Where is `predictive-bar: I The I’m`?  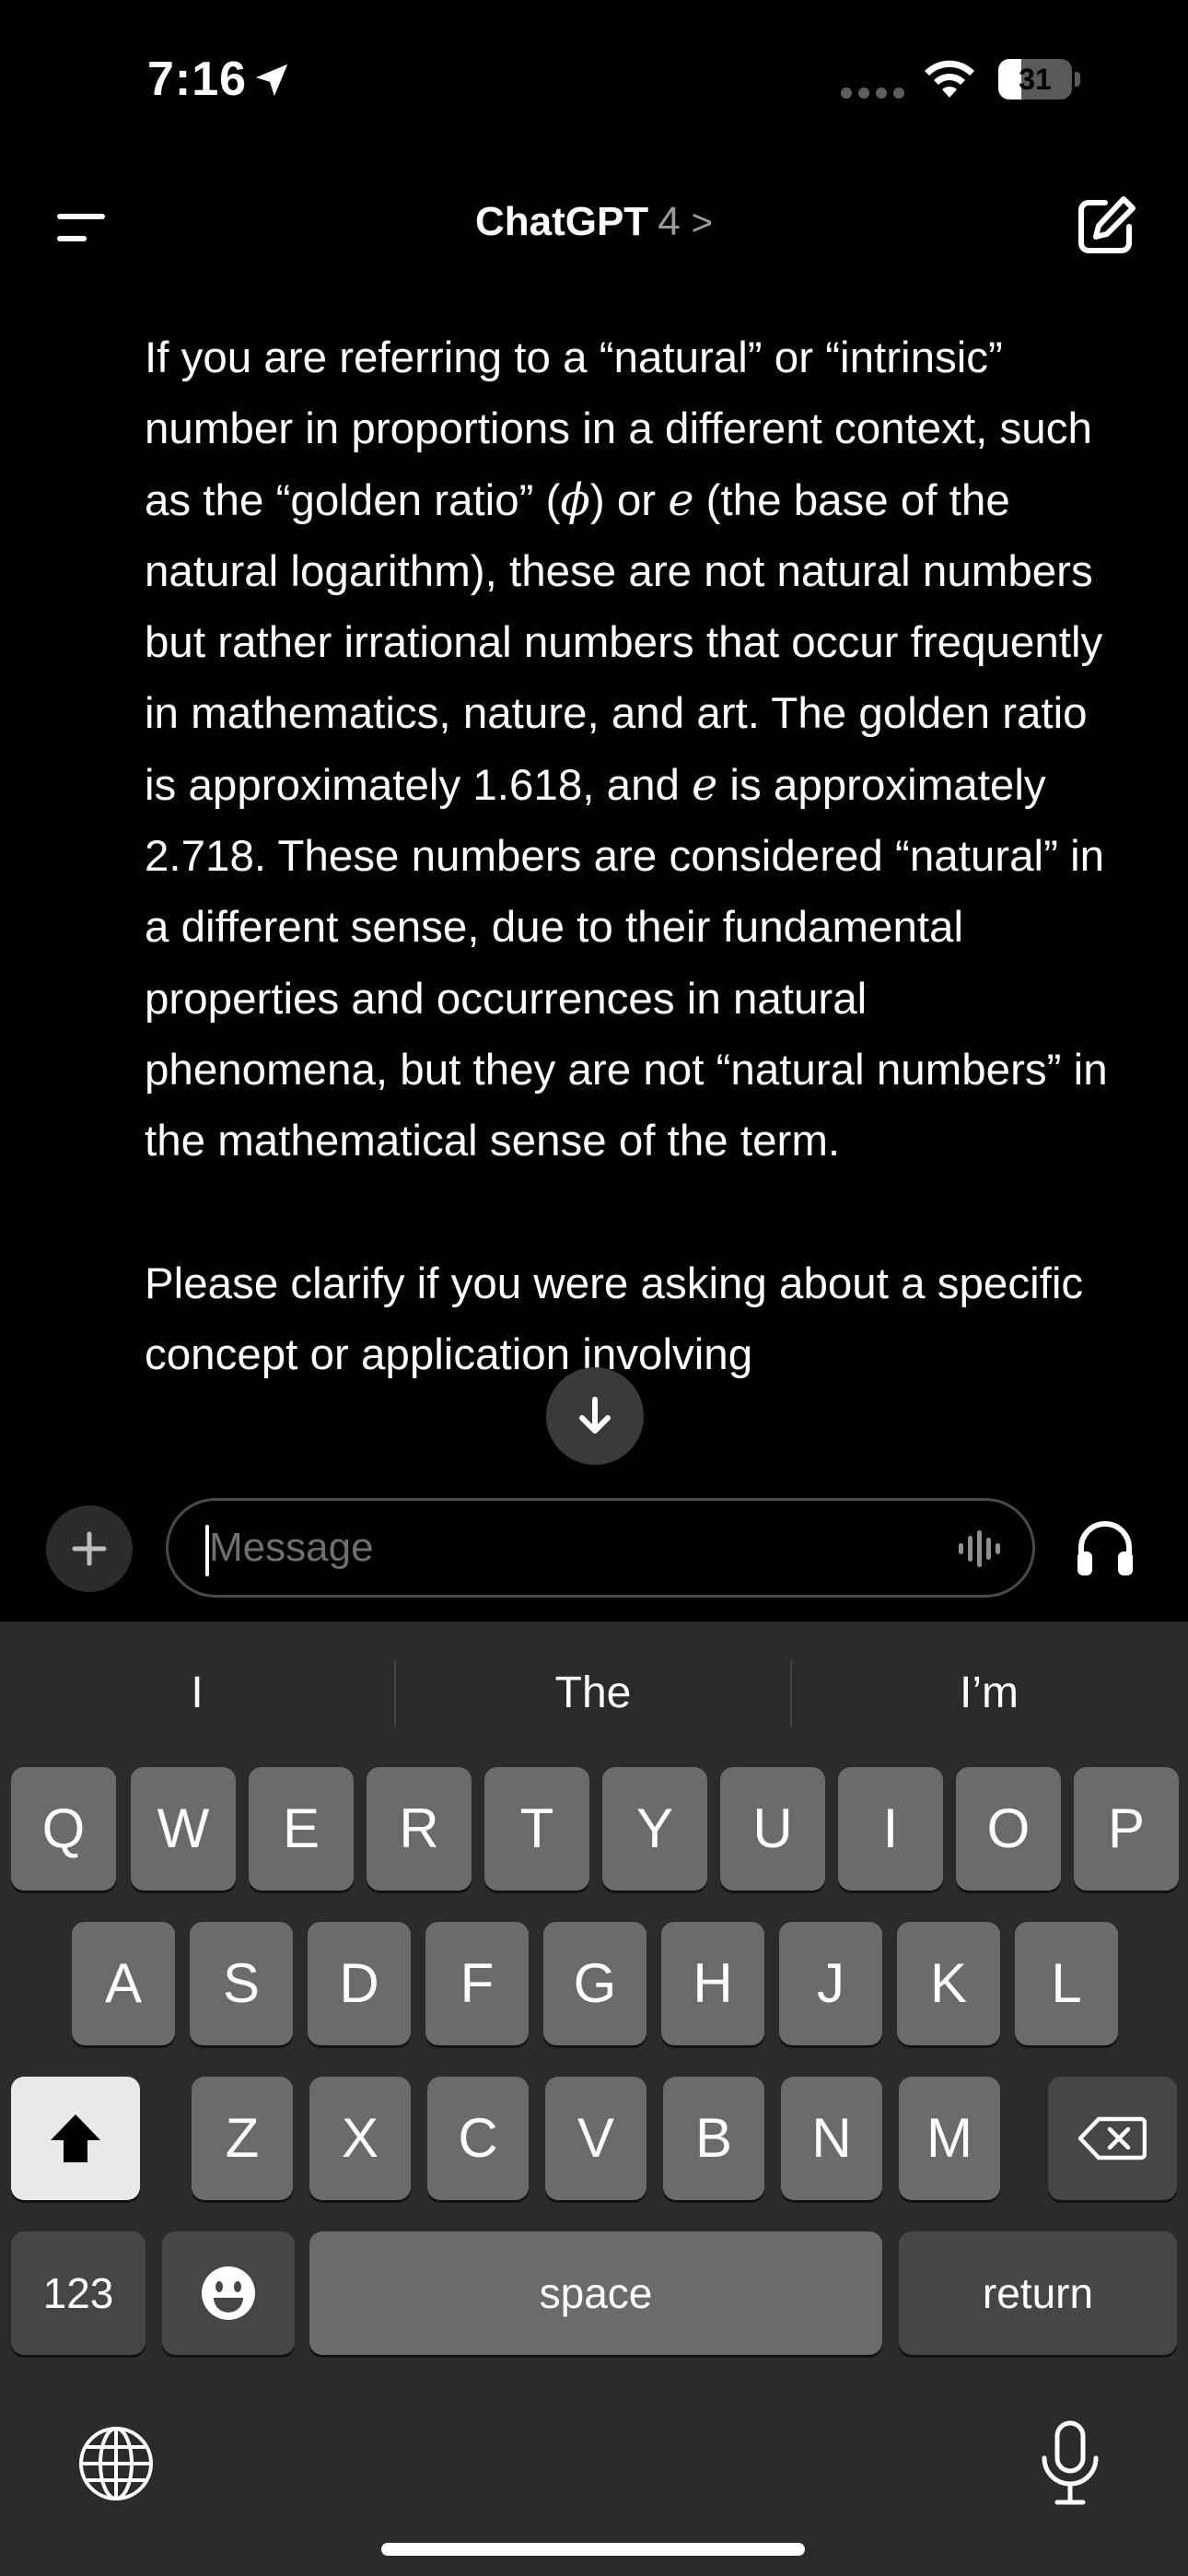
predictive-bar: I The I’m is located at coordinates (594, 1693).